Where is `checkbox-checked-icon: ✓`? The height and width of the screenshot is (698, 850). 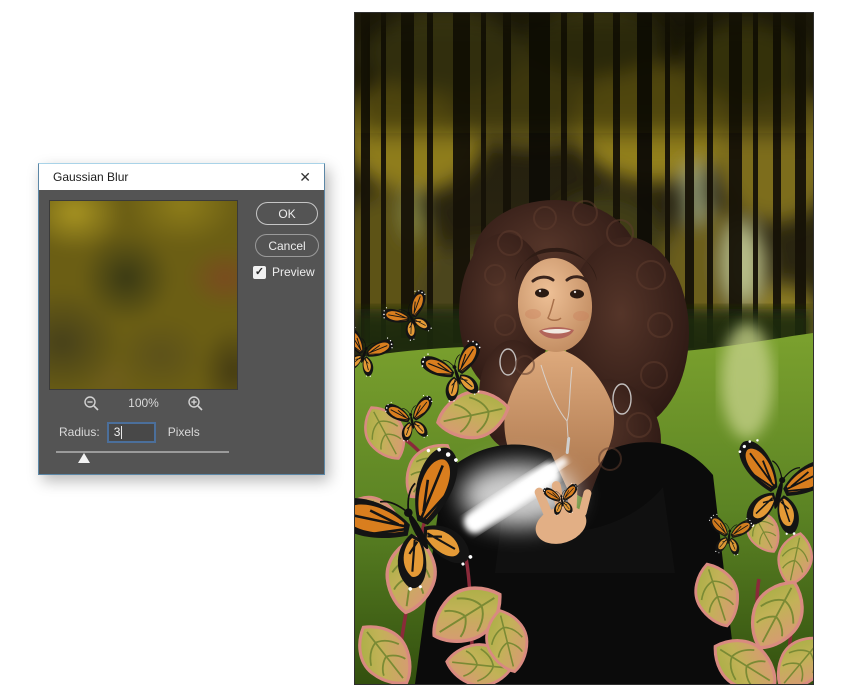
checkbox-checked-icon: ✓ is located at coordinates (259, 272).